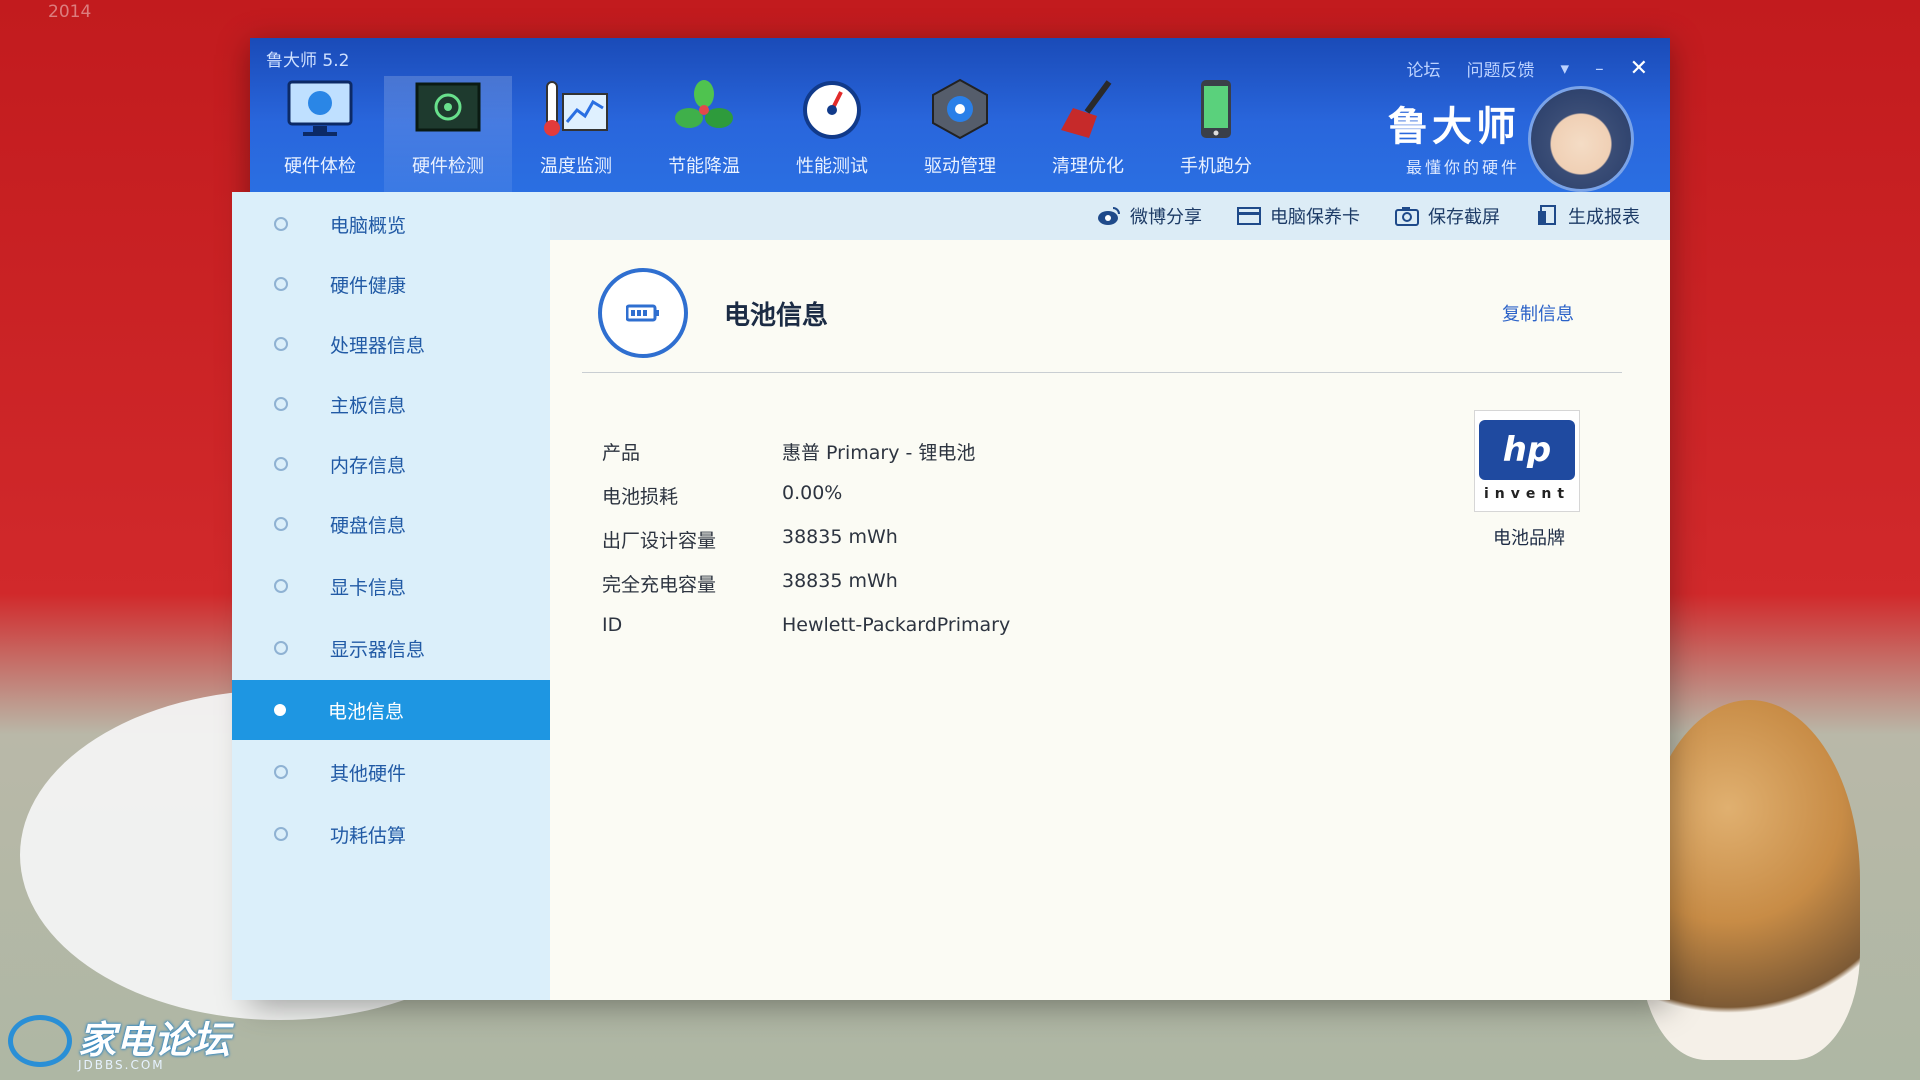 This screenshot has height=1080, width=1920. What do you see at coordinates (640, 497) in the screenshot?
I see `info-key: 电池损耗` at bounding box center [640, 497].